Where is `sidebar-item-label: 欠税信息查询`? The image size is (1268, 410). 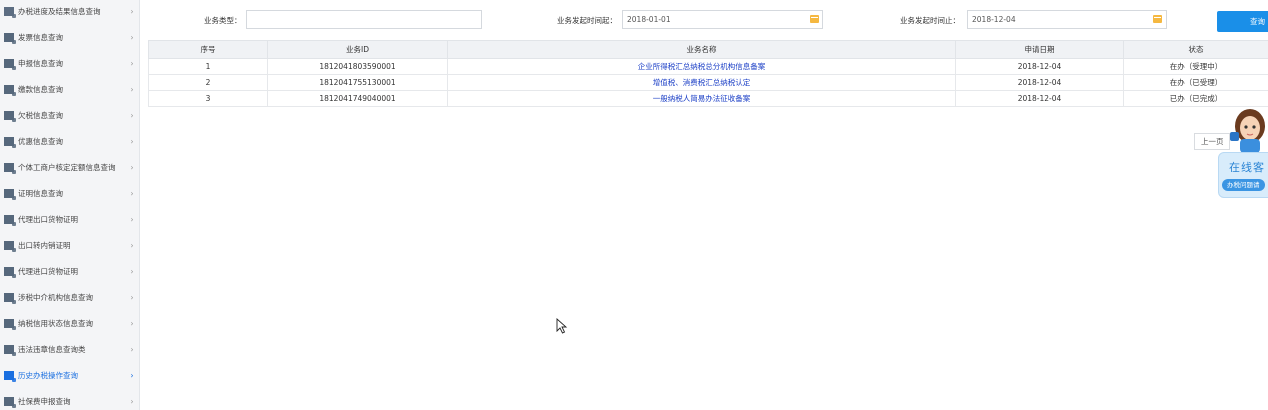 sidebar-item-label: 欠税信息查询 is located at coordinates (40, 115).